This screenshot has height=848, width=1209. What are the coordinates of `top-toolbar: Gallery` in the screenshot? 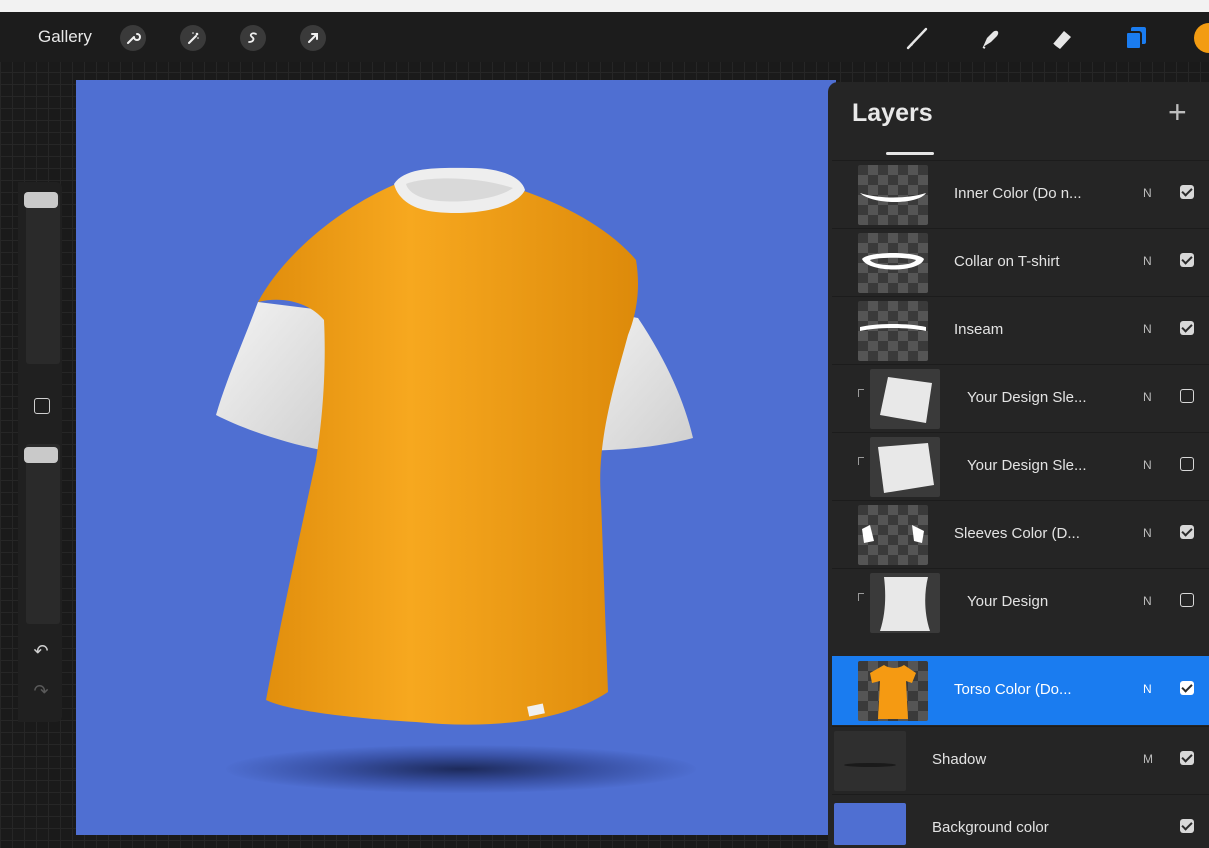 It's located at (604, 37).